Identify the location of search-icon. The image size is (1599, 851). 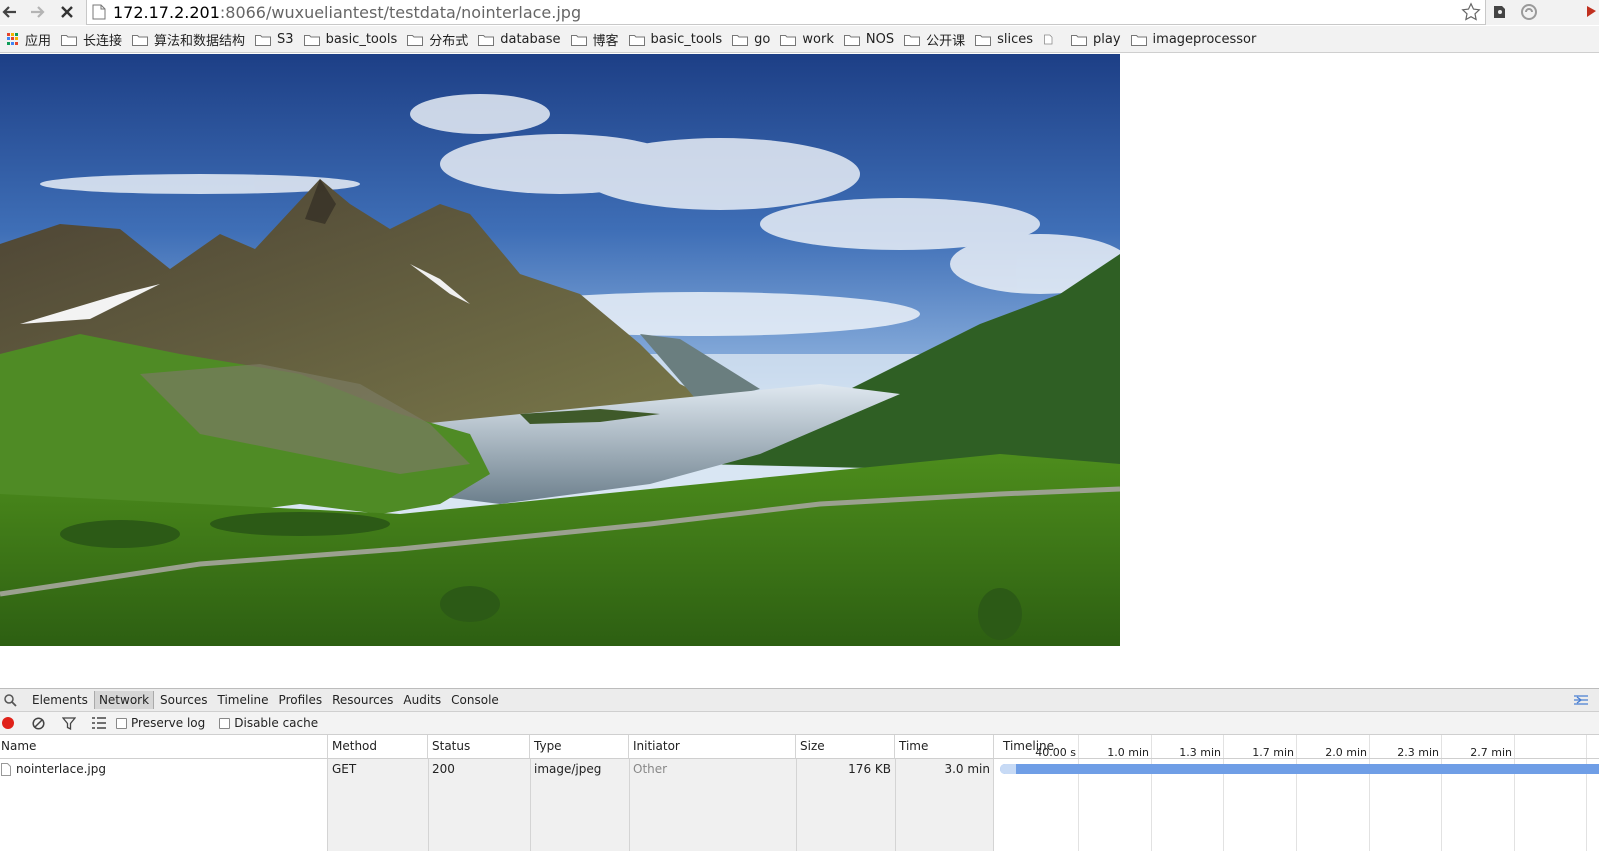
(10, 700).